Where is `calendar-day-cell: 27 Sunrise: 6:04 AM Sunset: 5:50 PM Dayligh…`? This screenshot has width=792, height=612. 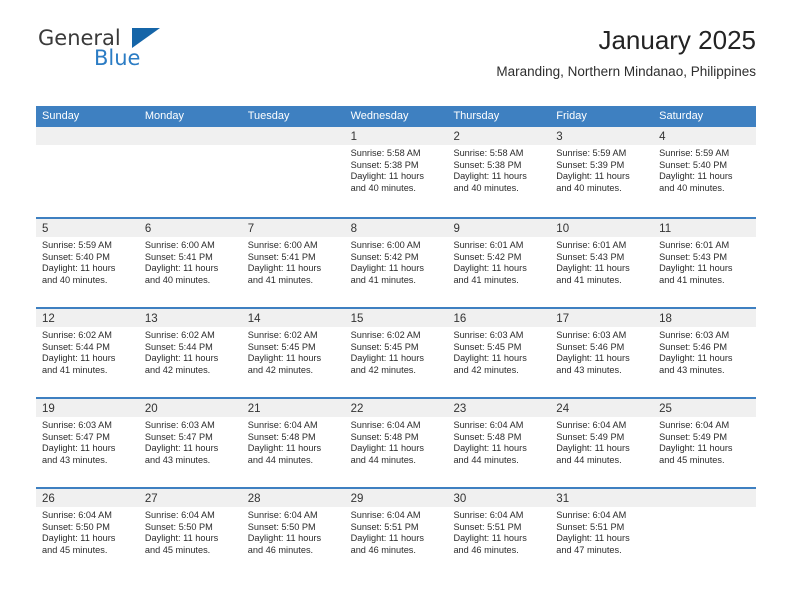 calendar-day-cell: 27 Sunrise: 6:04 AM Sunset: 5:50 PM Dayligh… is located at coordinates (190, 533).